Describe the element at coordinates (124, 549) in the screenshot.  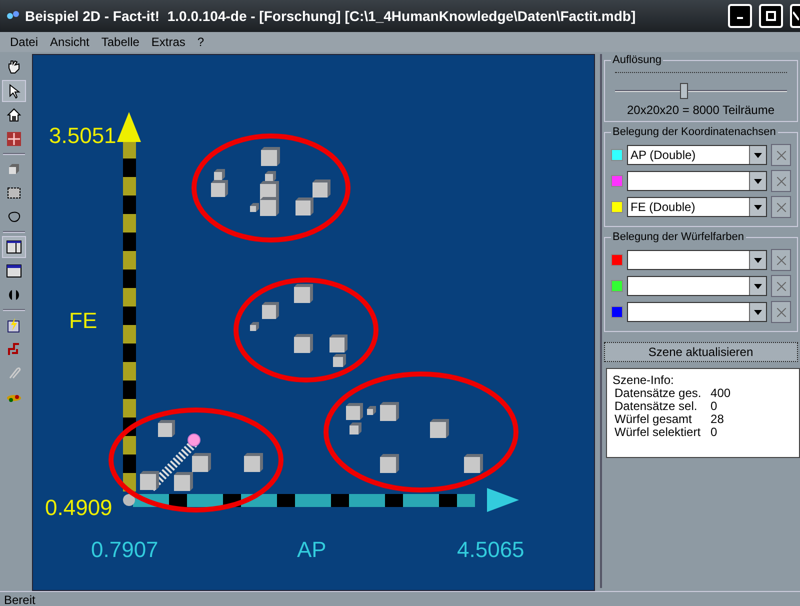
I see `x-axis-min: 0.7907` at that location.